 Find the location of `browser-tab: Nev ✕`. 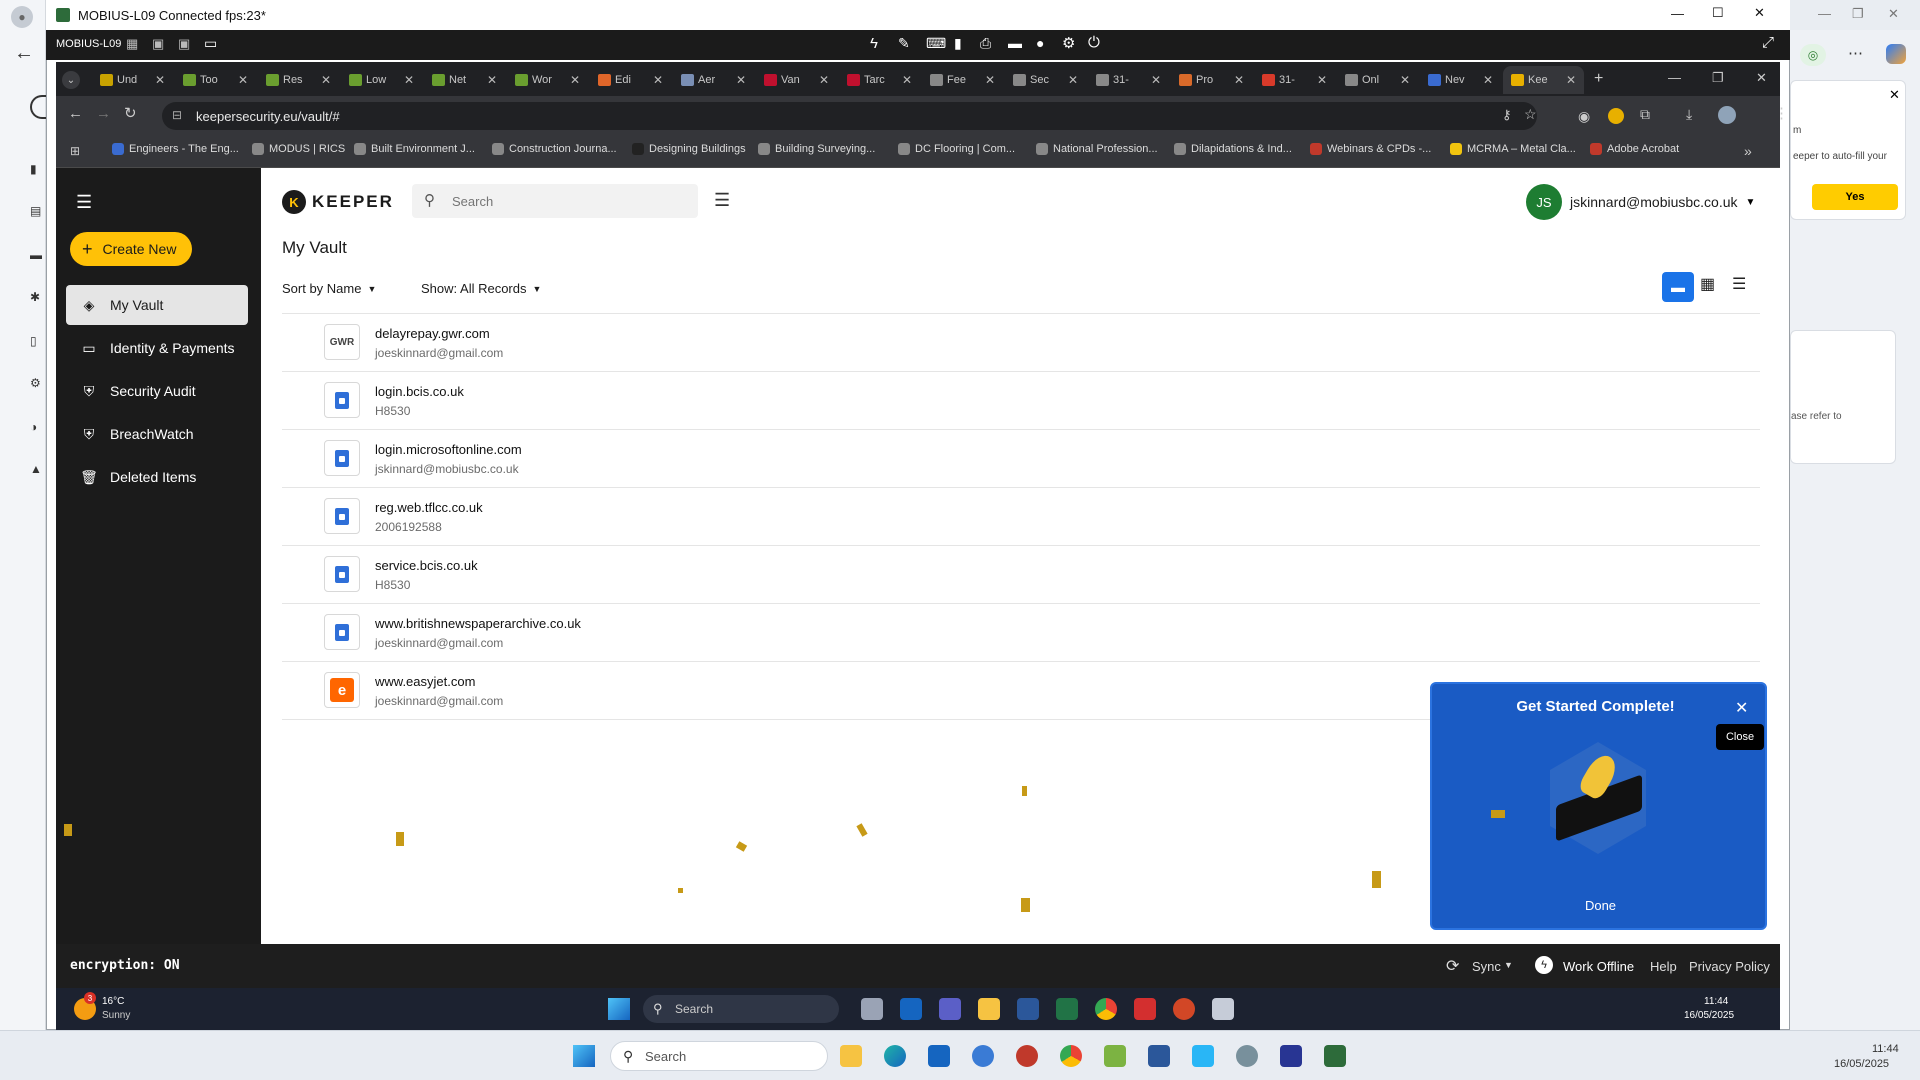

browser-tab: Nev ✕ is located at coordinates (1460, 80).